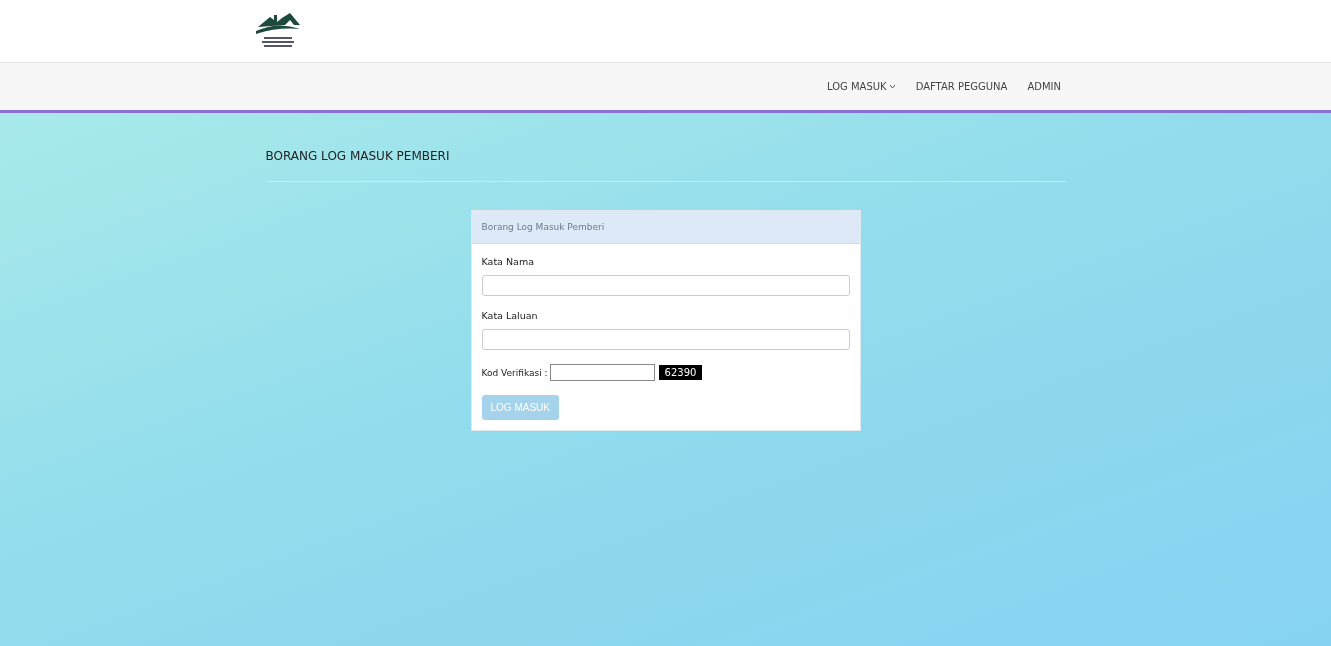 This screenshot has height=646, width=1331. What do you see at coordinates (665, 227) in the screenshot?
I see `panel-heading: Borang Log Masuk Pemberi` at bounding box center [665, 227].